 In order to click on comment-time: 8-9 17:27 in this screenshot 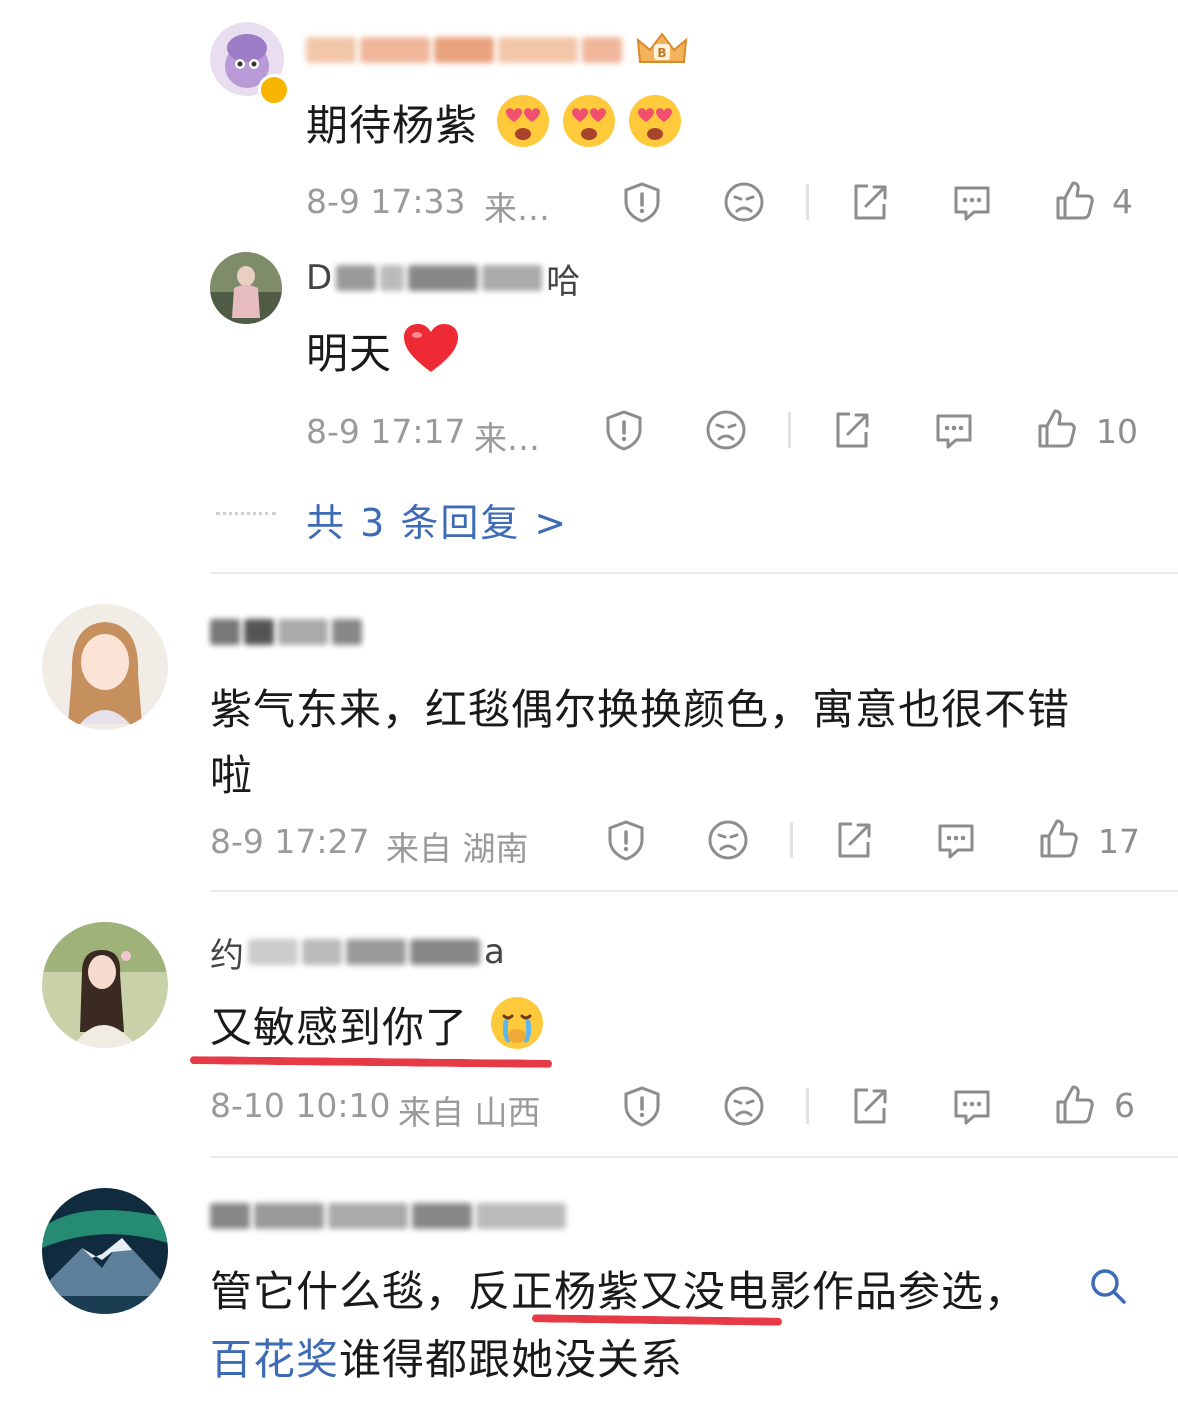, I will do `click(290, 841)`.